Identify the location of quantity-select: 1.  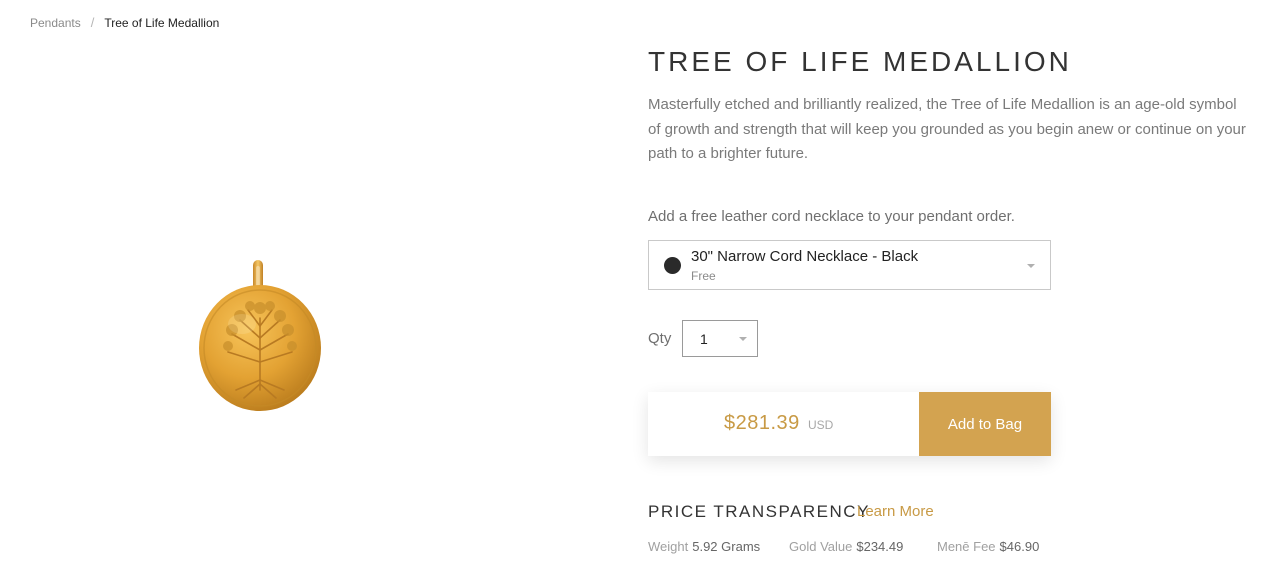
(720, 338).